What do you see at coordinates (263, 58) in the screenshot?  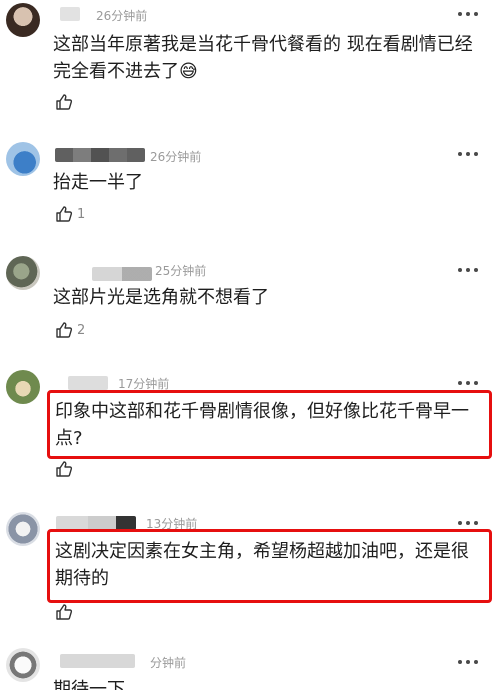 I see `comment-text: 这部当年原著我是当花千骨代餐看的 现在看剧情已经完全看不进去了😅` at bounding box center [263, 58].